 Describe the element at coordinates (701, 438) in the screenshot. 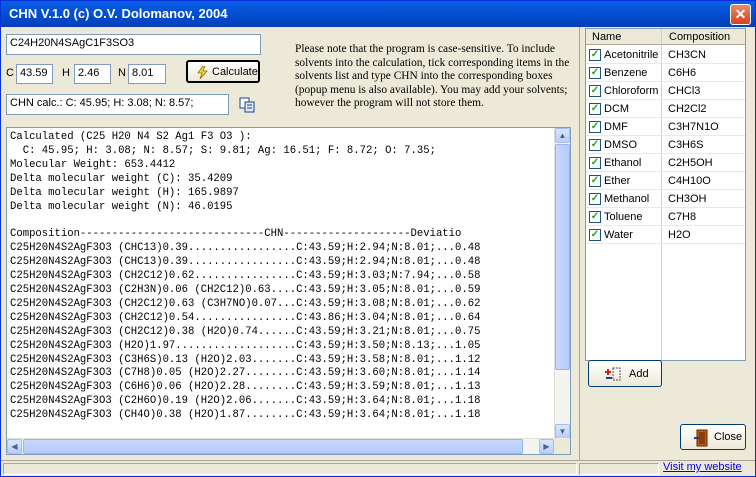

I see `close-door-icon` at that location.